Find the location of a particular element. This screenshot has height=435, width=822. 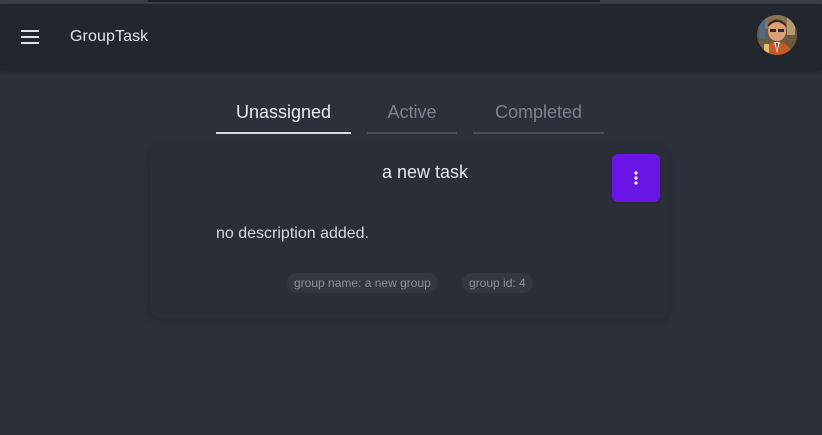

tab-completed: Completed is located at coordinates (538, 113).